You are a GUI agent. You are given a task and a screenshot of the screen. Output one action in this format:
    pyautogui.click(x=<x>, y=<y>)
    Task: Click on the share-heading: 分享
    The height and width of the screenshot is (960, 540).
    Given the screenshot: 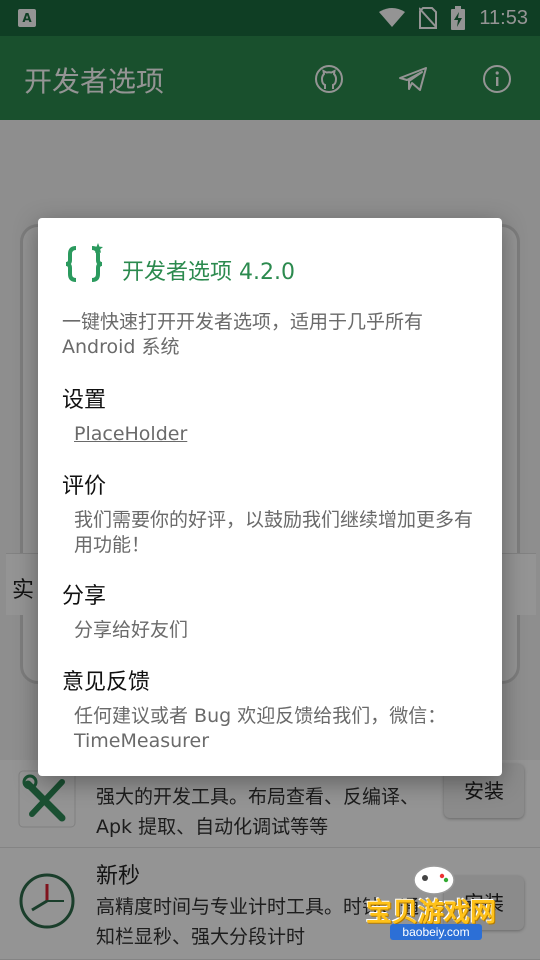 What is the action you would take?
    pyautogui.click(x=84, y=594)
    